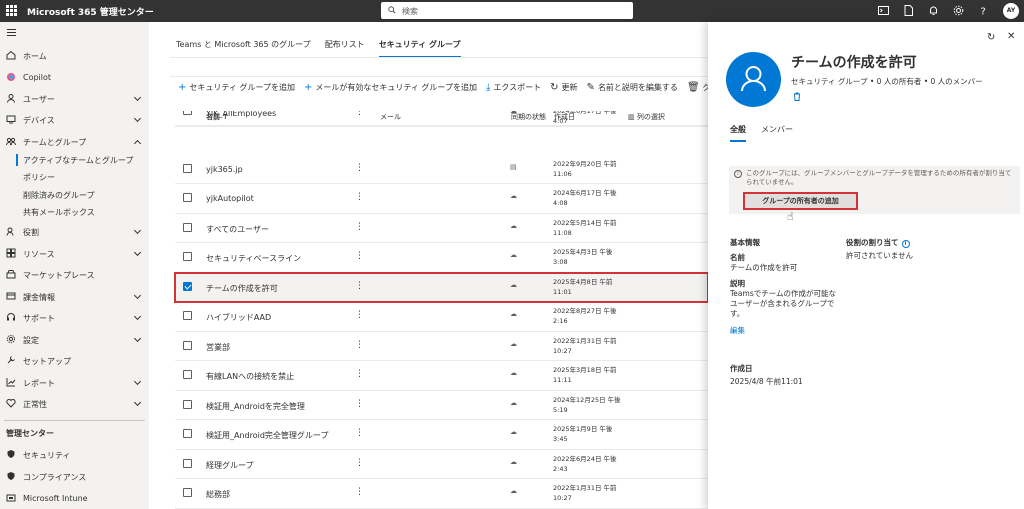  Describe the element at coordinates (390, 87) in the screenshot. I see `add-mail-enabled-security-group-button: + メールが有効なセキュリティ グループを追加` at that location.